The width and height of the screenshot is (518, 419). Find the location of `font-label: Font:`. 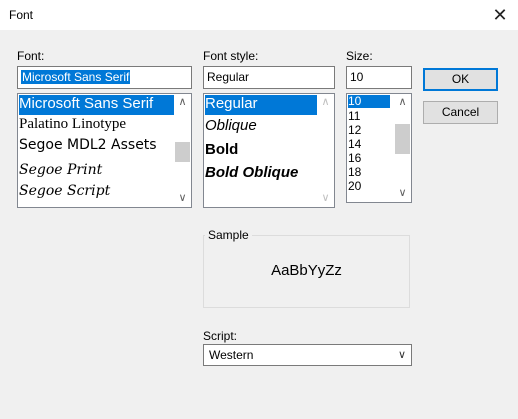

font-label: Font: is located at coordinates (31, 56).